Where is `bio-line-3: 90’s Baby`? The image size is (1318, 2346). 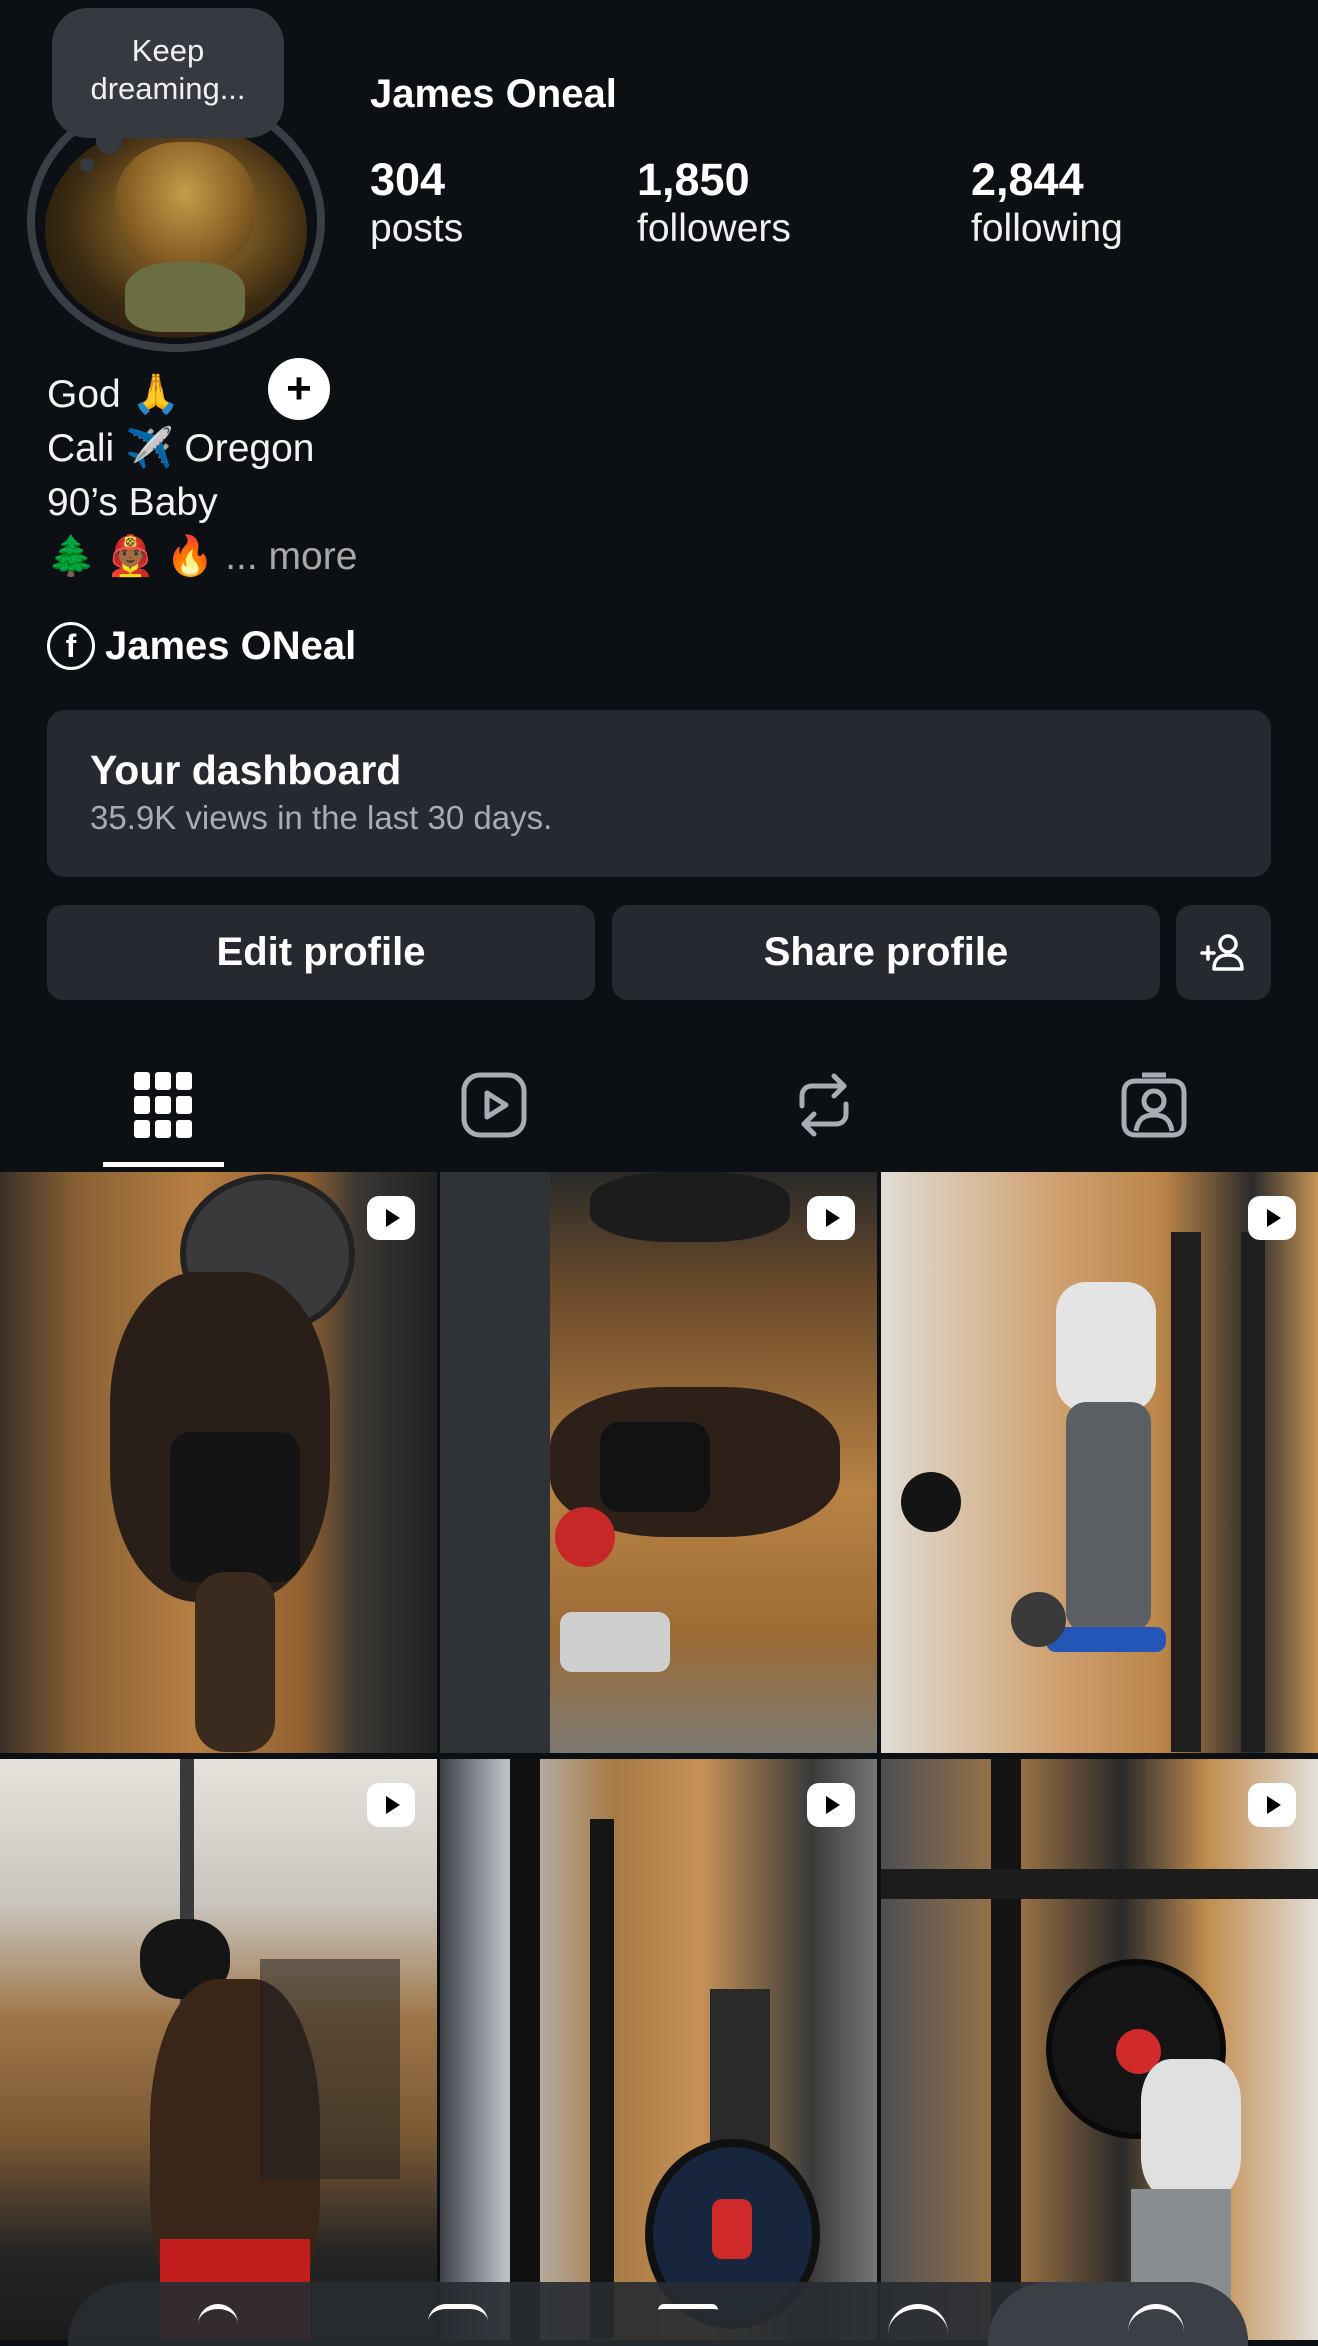 bio-line-3: 90’s Baby is located at coordinates (132, 502).